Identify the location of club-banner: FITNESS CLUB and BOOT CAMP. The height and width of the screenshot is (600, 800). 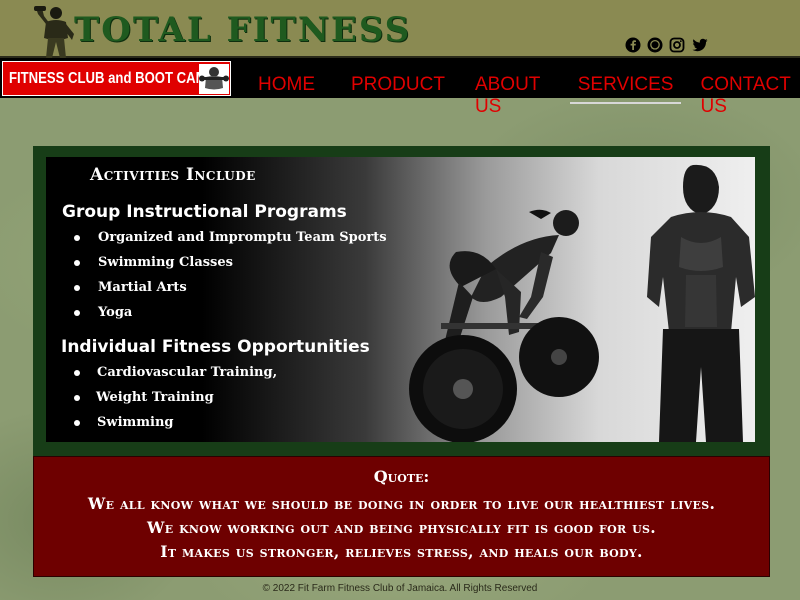
(116, 78).